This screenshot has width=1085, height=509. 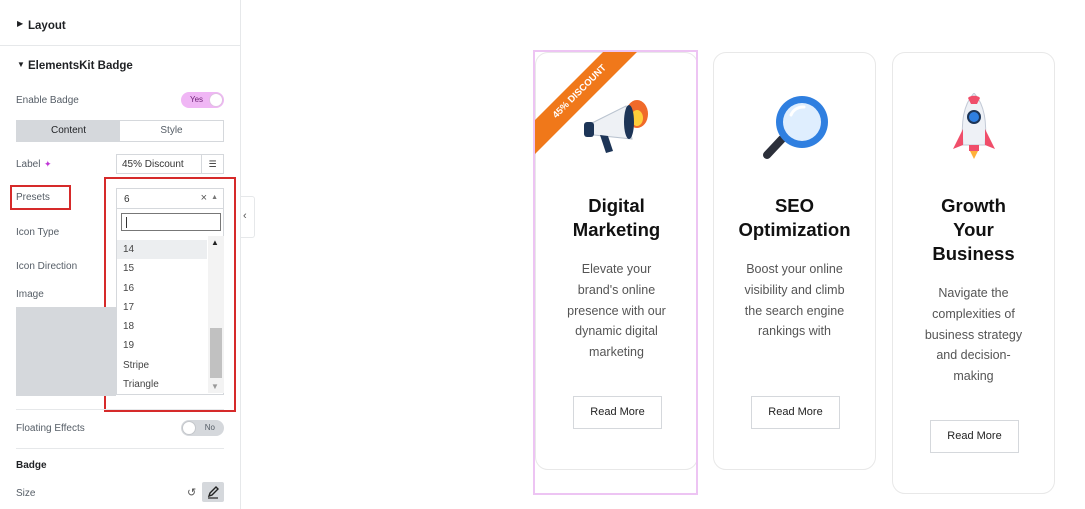 What do you see at coordinates (40, 197) in the screenshot?
I see `presets-highlight-box` at bounding box center [40, 197].